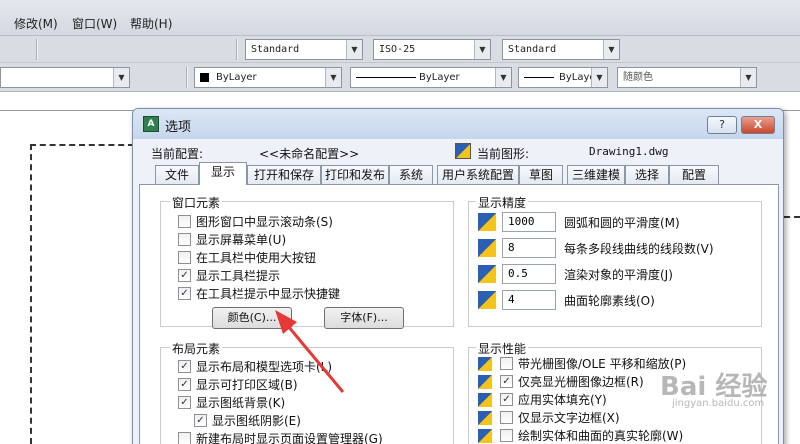 The height and width of the screenshot is (444, 800). Describe the element at coordinates (177, 154) in the screenshot. I see `profile-label: 当前配置:` at that location.